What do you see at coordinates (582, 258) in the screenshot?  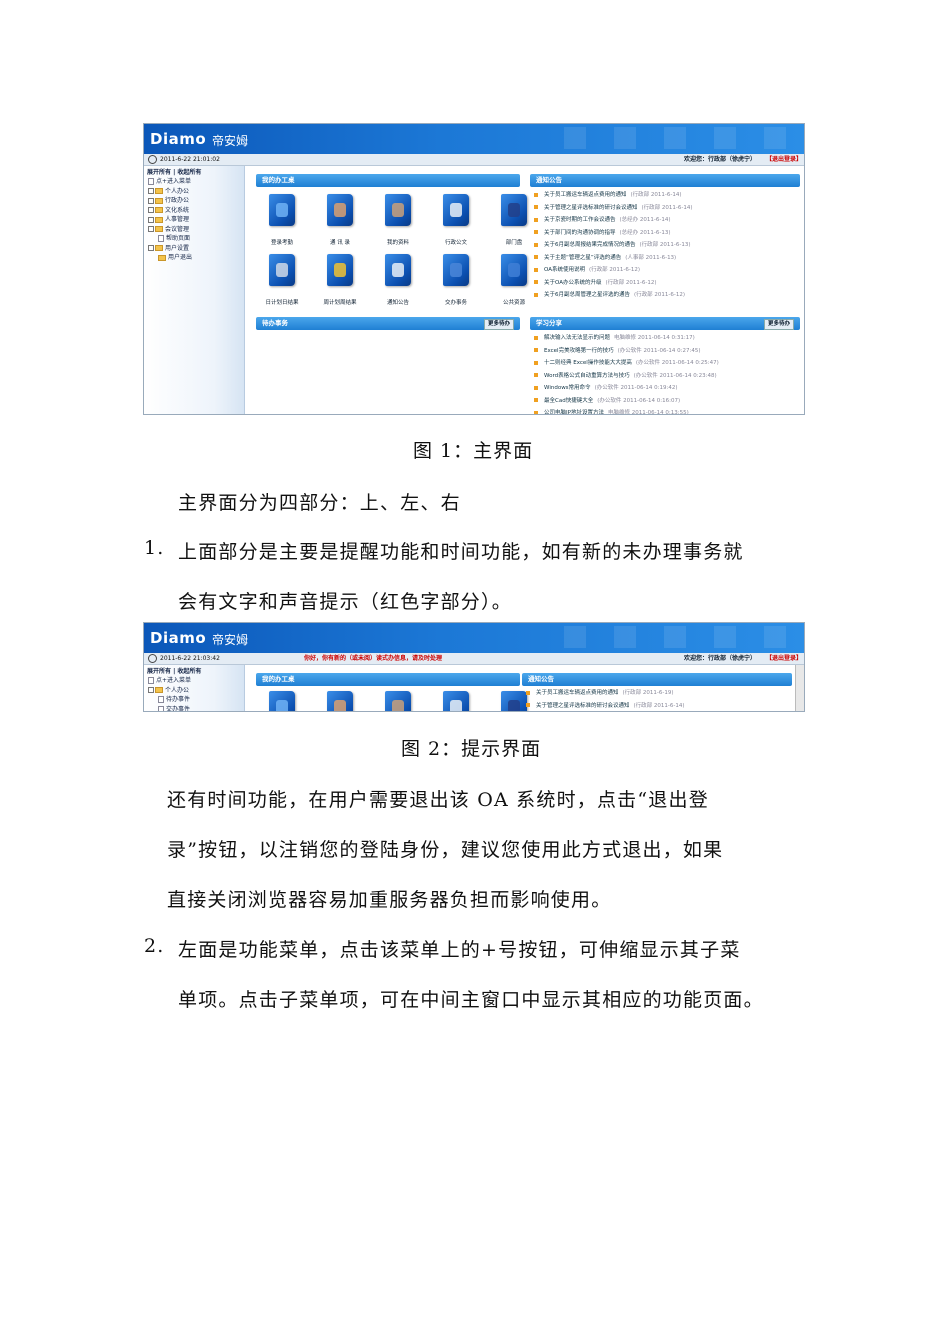 I see `list-item-title: 关于主题“管理之星”评选的通告` at bounding box center [582, 258].